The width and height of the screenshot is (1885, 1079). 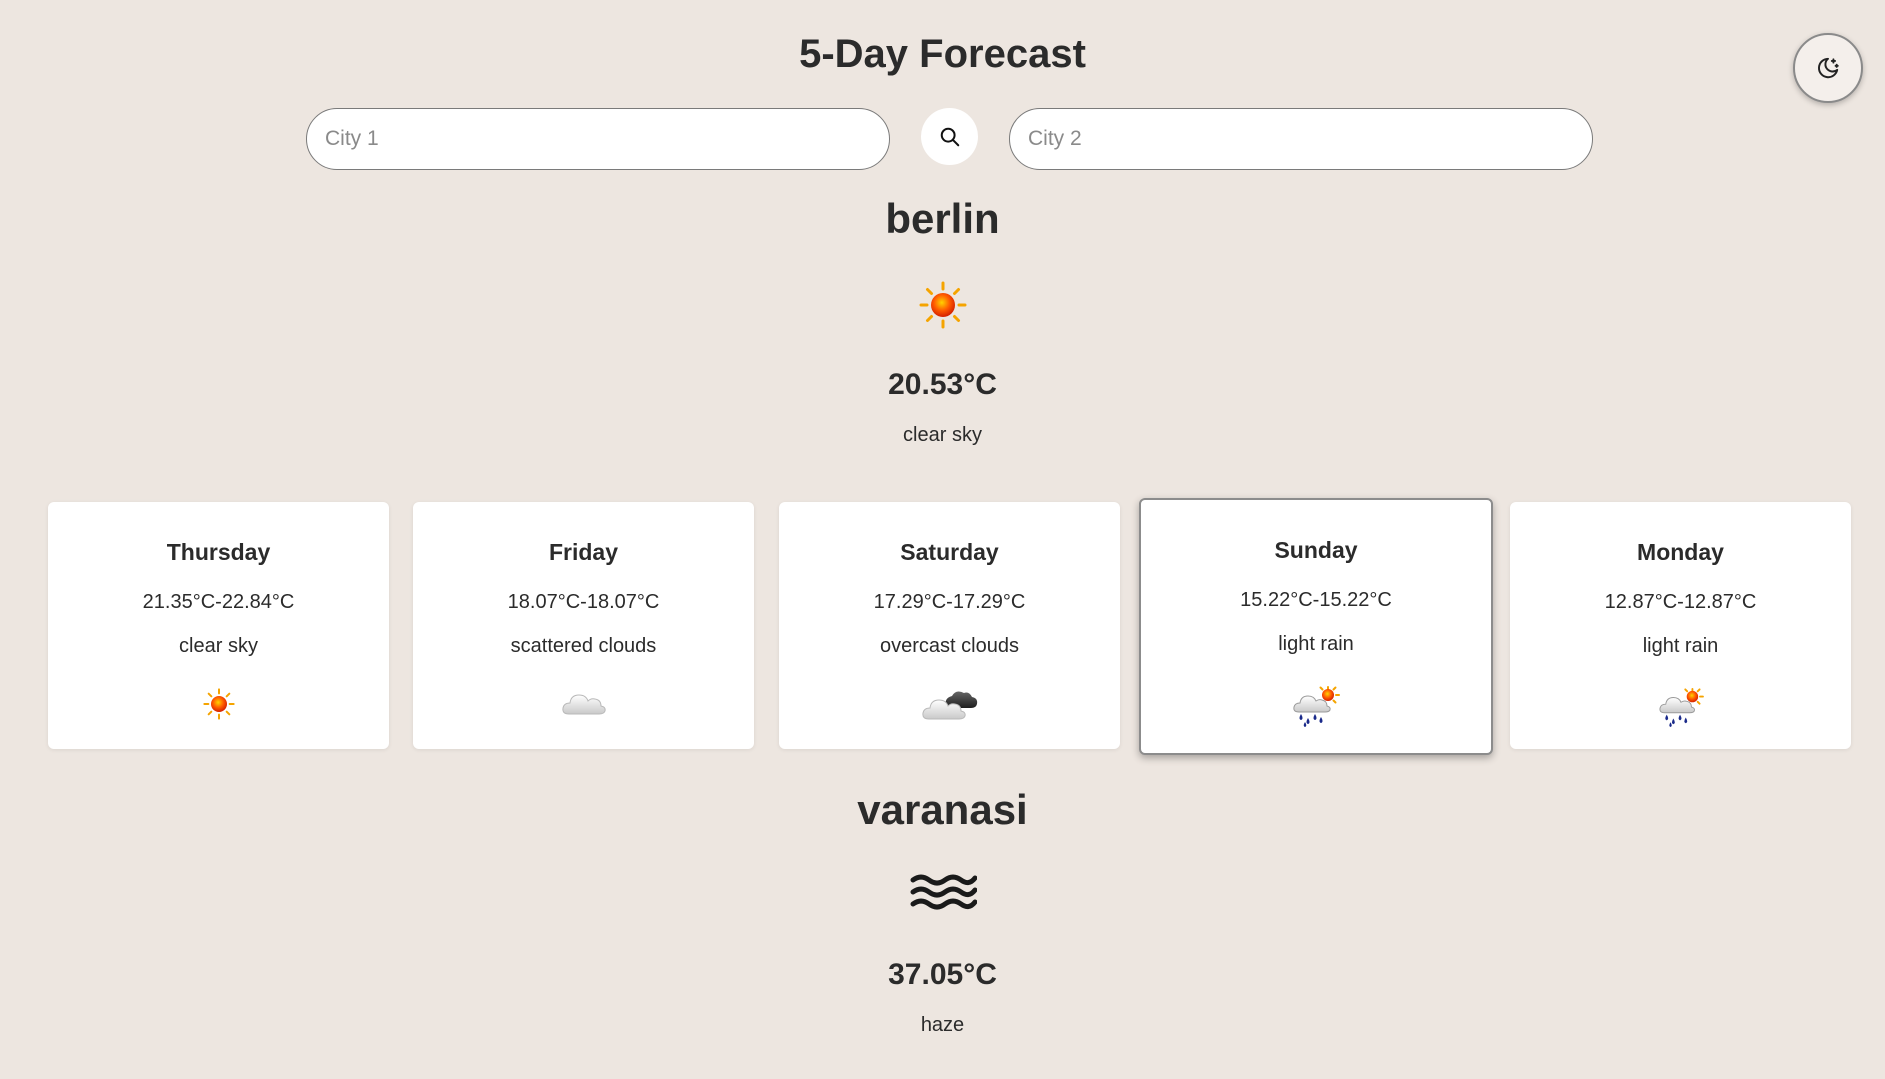 I want to click on current-temperature: 37.05°C, so click(x=942, y=974).